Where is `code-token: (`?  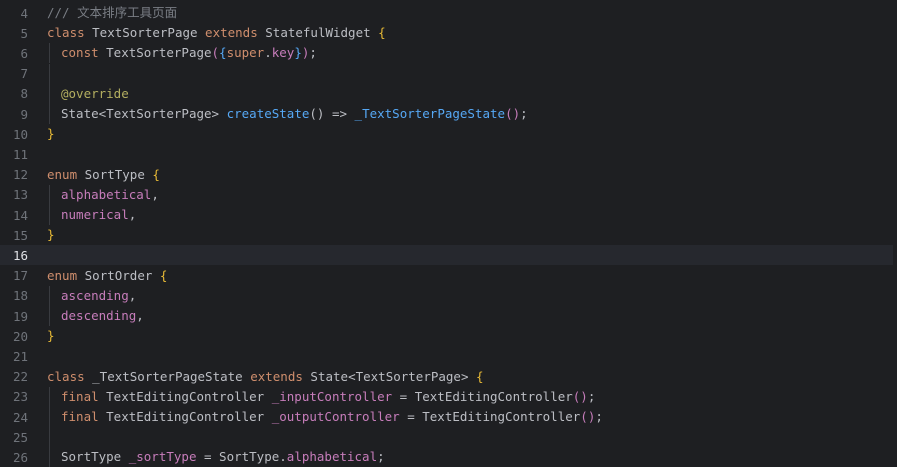
code-token: ( is located at coordinates (215, 53).